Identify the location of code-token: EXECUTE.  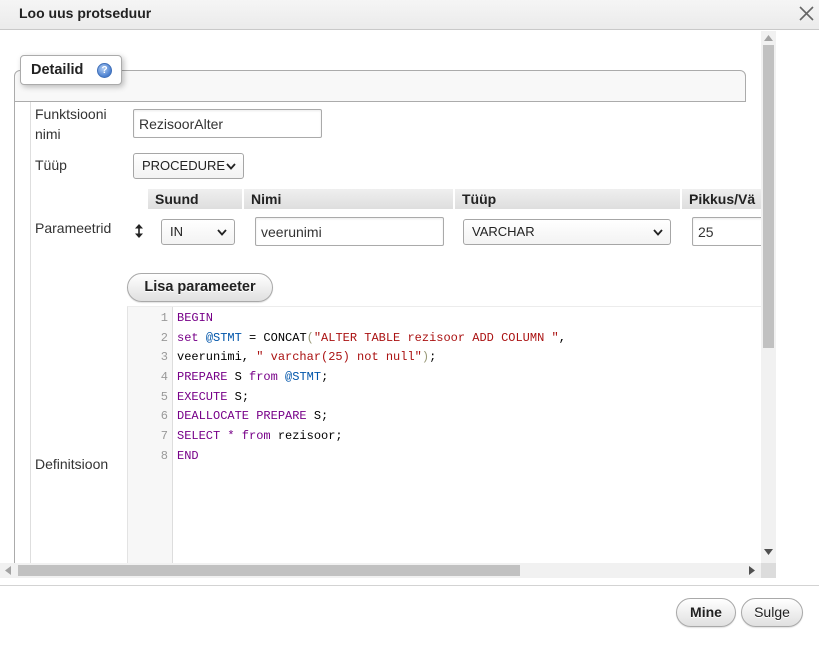
(202, 396).